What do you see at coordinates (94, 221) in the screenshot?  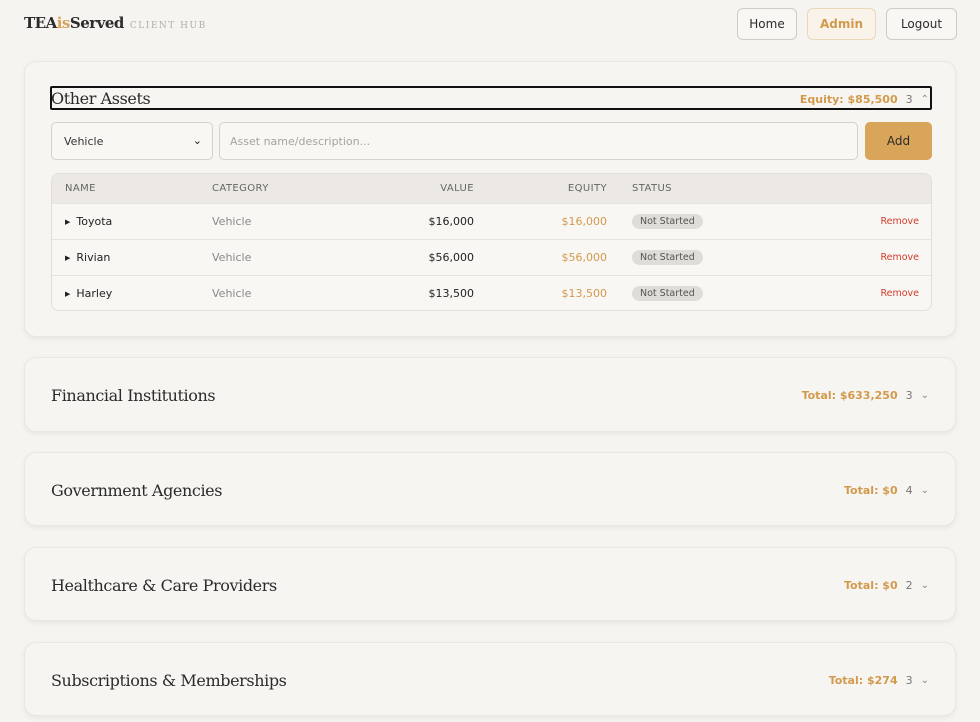 I see `row-name-label: Toyota` at bounding box center [94, 221].